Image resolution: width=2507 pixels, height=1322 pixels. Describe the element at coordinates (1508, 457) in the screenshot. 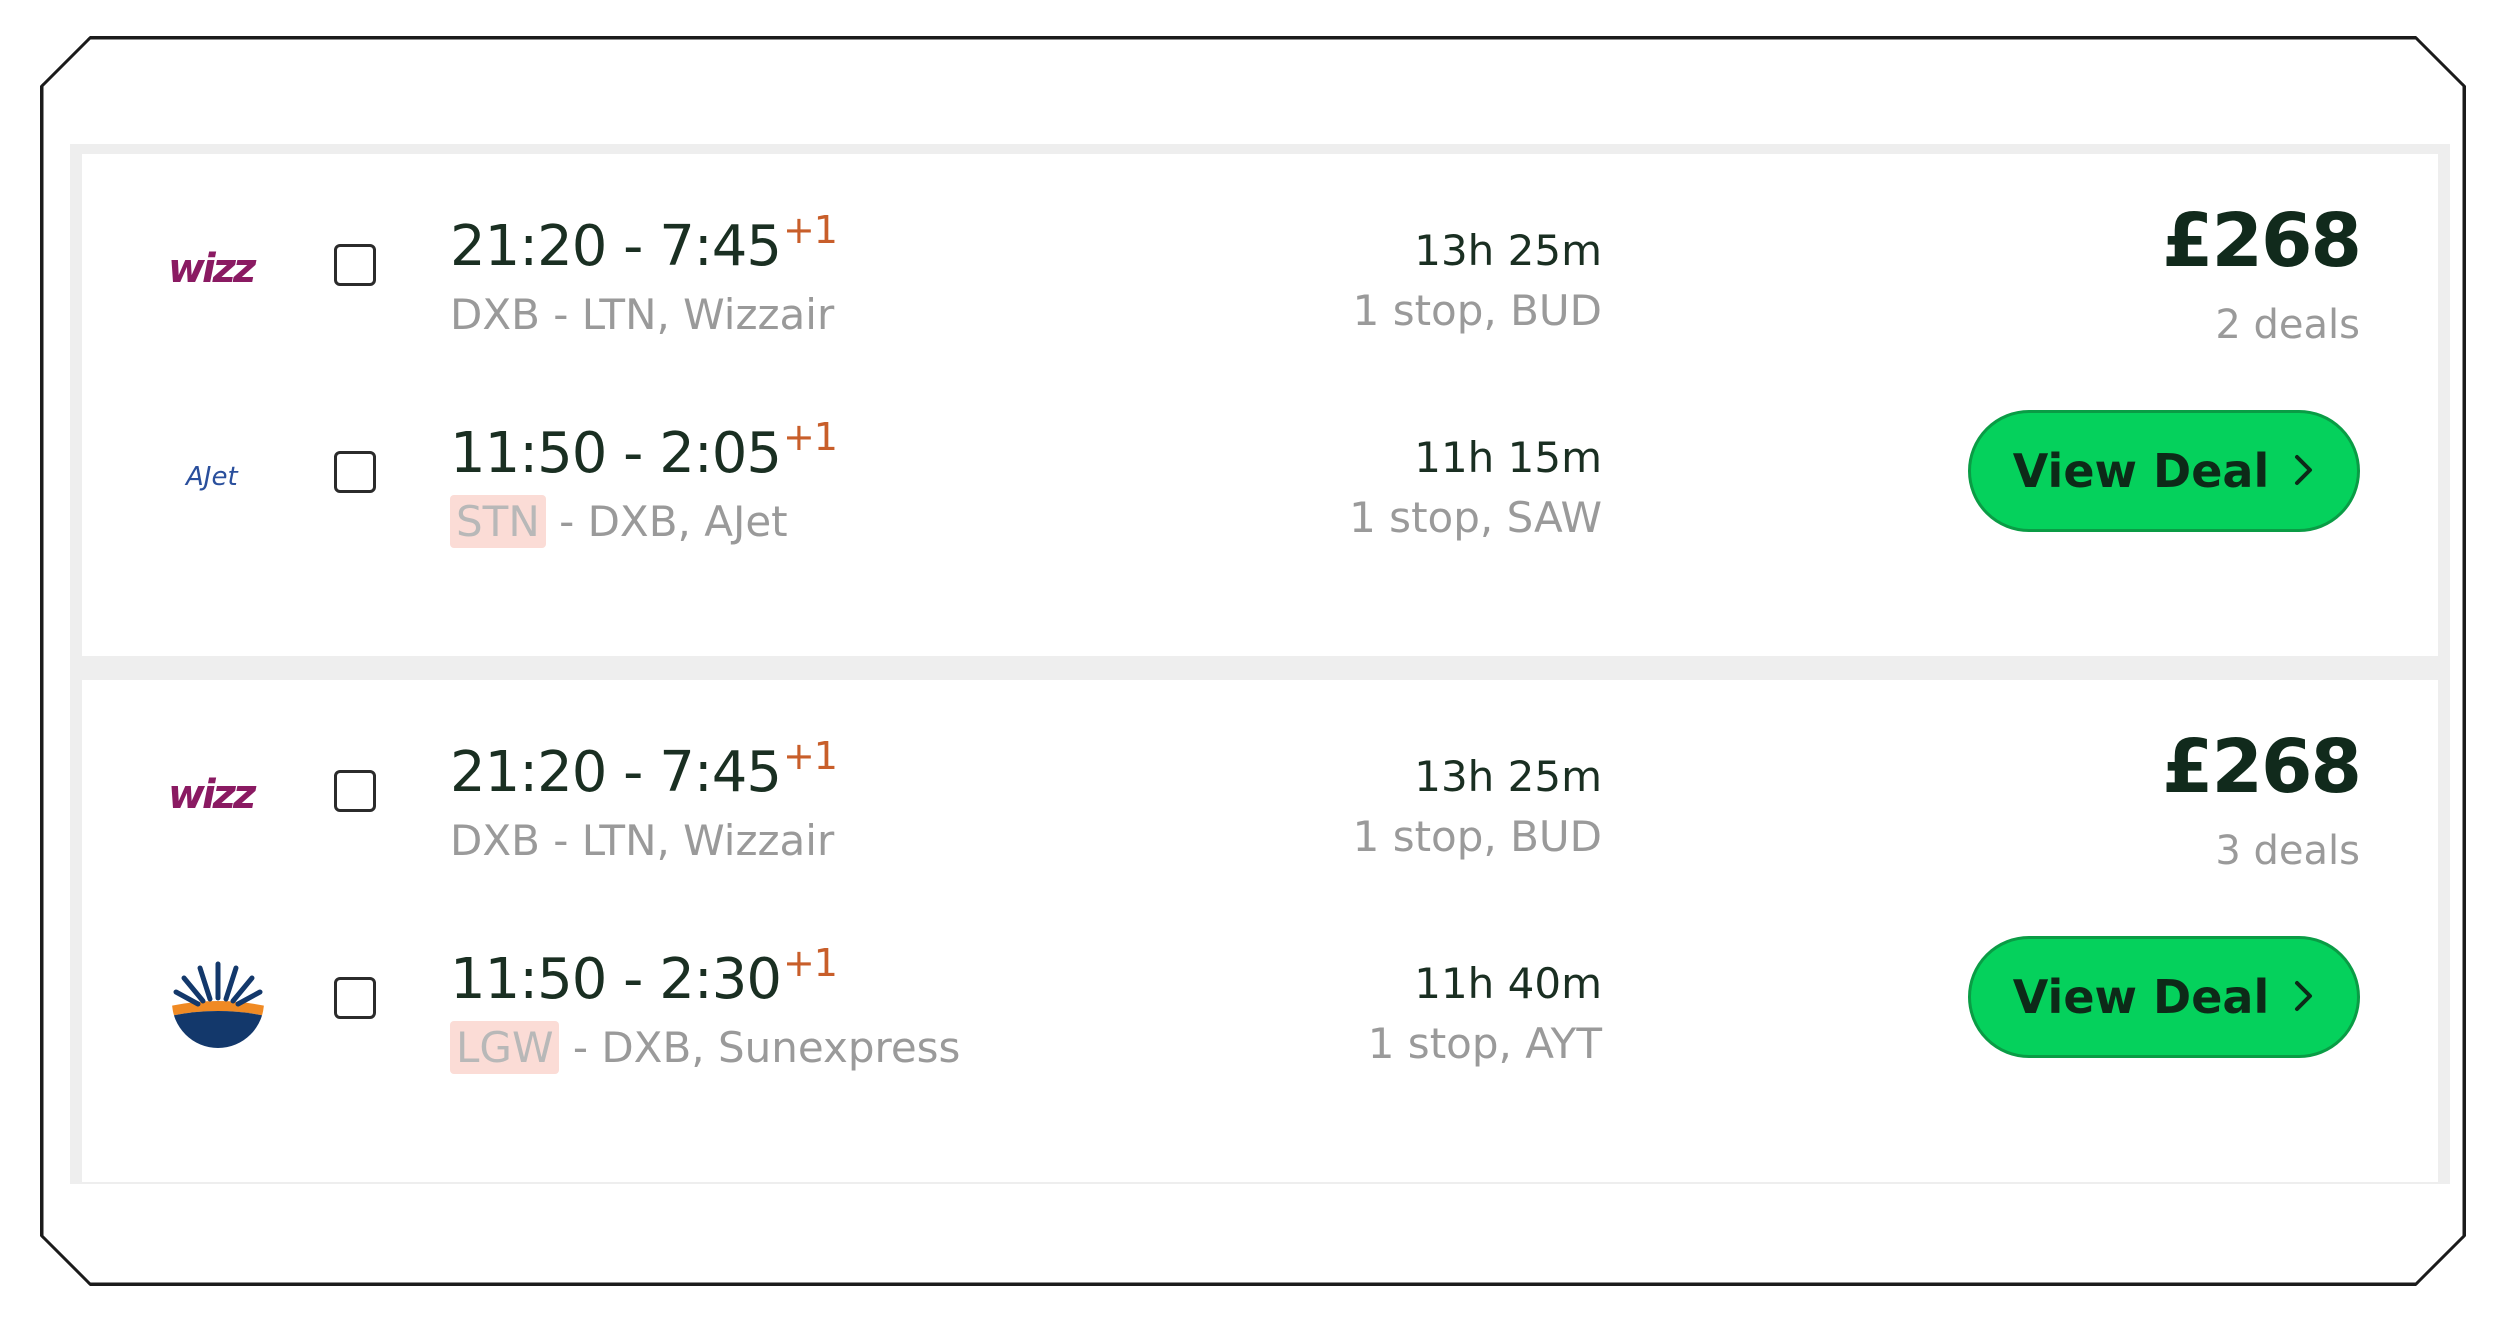

I see `flight-duration: 11h 15m` at that location.